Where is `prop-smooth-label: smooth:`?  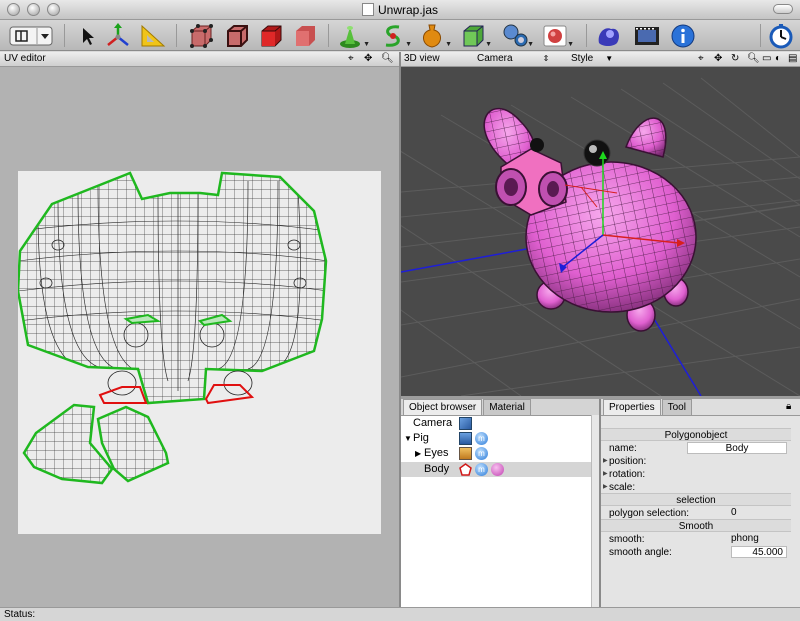 prop-smooth-label: smooth: is located at coordinates (627, 539).